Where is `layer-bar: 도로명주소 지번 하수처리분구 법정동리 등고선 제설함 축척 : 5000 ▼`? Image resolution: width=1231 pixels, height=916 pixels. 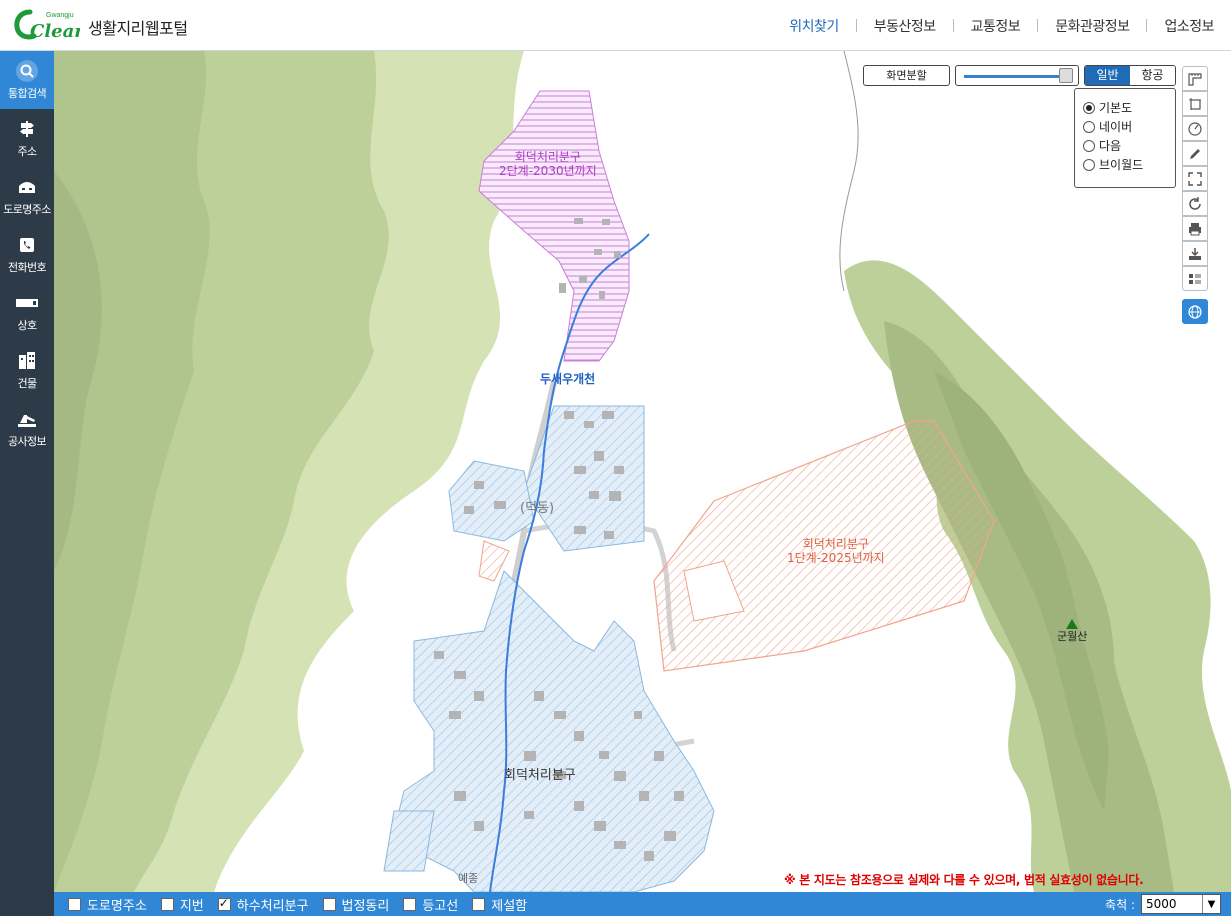
layer-bar: 도로명주소 지번 하수처리분구 법정동리 등고선 제설함 축척 : 5000 ▼ is located at coordinates (642, 904).